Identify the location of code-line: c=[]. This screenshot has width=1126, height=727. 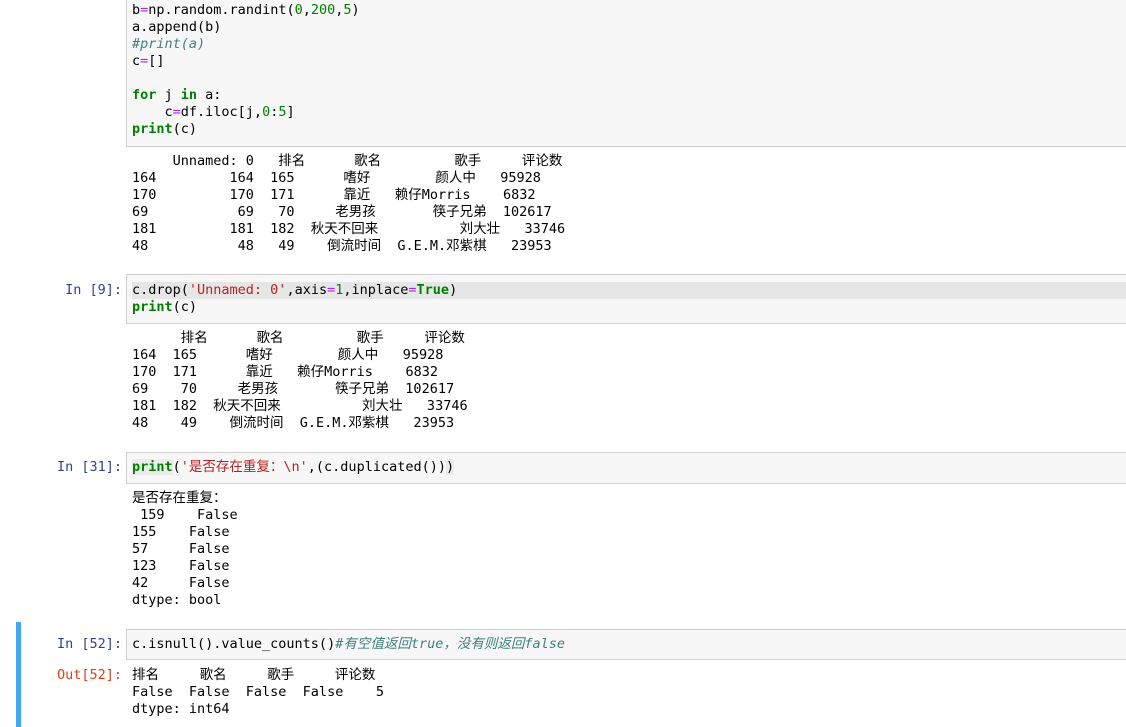
(148, 61).